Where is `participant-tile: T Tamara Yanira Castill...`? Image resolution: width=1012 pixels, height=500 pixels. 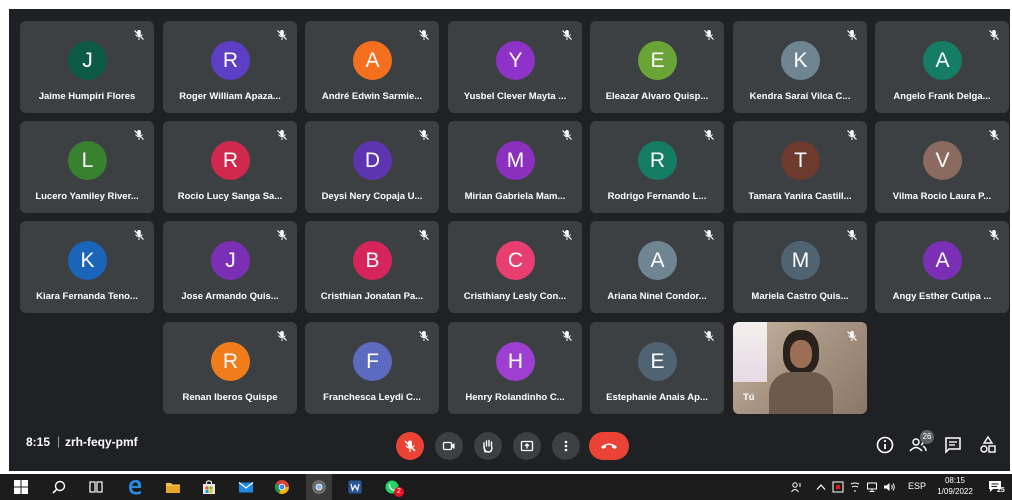 participant-tile: T Tamara Yanira Castill... is located at coordinates (800, 167).